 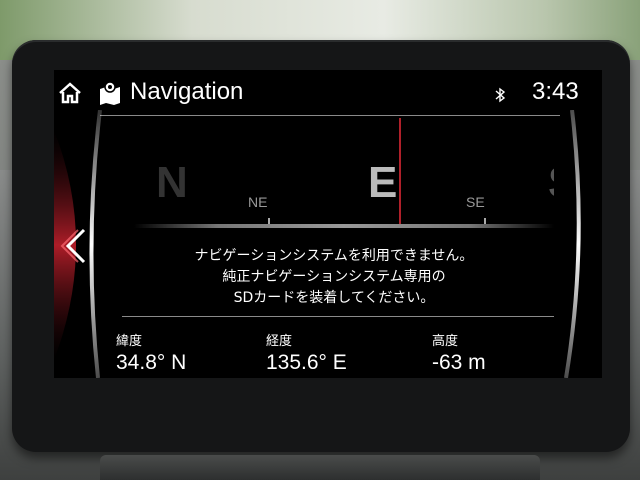 I want to click on clock: 3:43, so click(x=555, y=91).